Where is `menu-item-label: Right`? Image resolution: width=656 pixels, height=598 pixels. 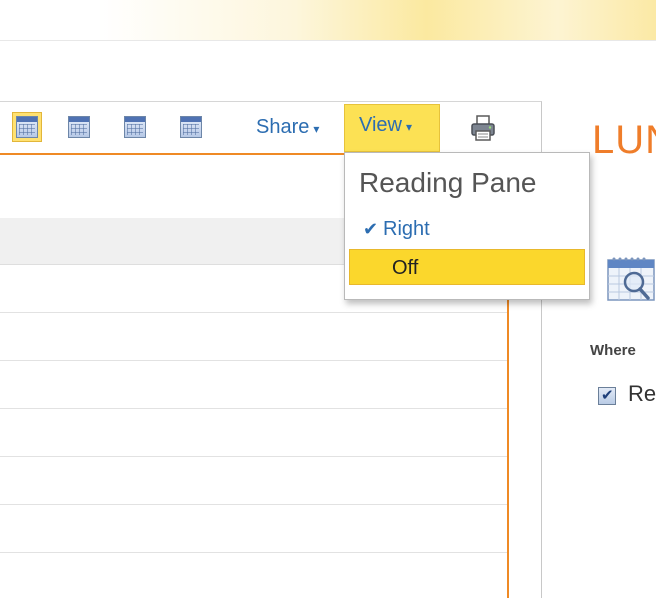
menu-item-label: Right is located at coordinates (406, 229).